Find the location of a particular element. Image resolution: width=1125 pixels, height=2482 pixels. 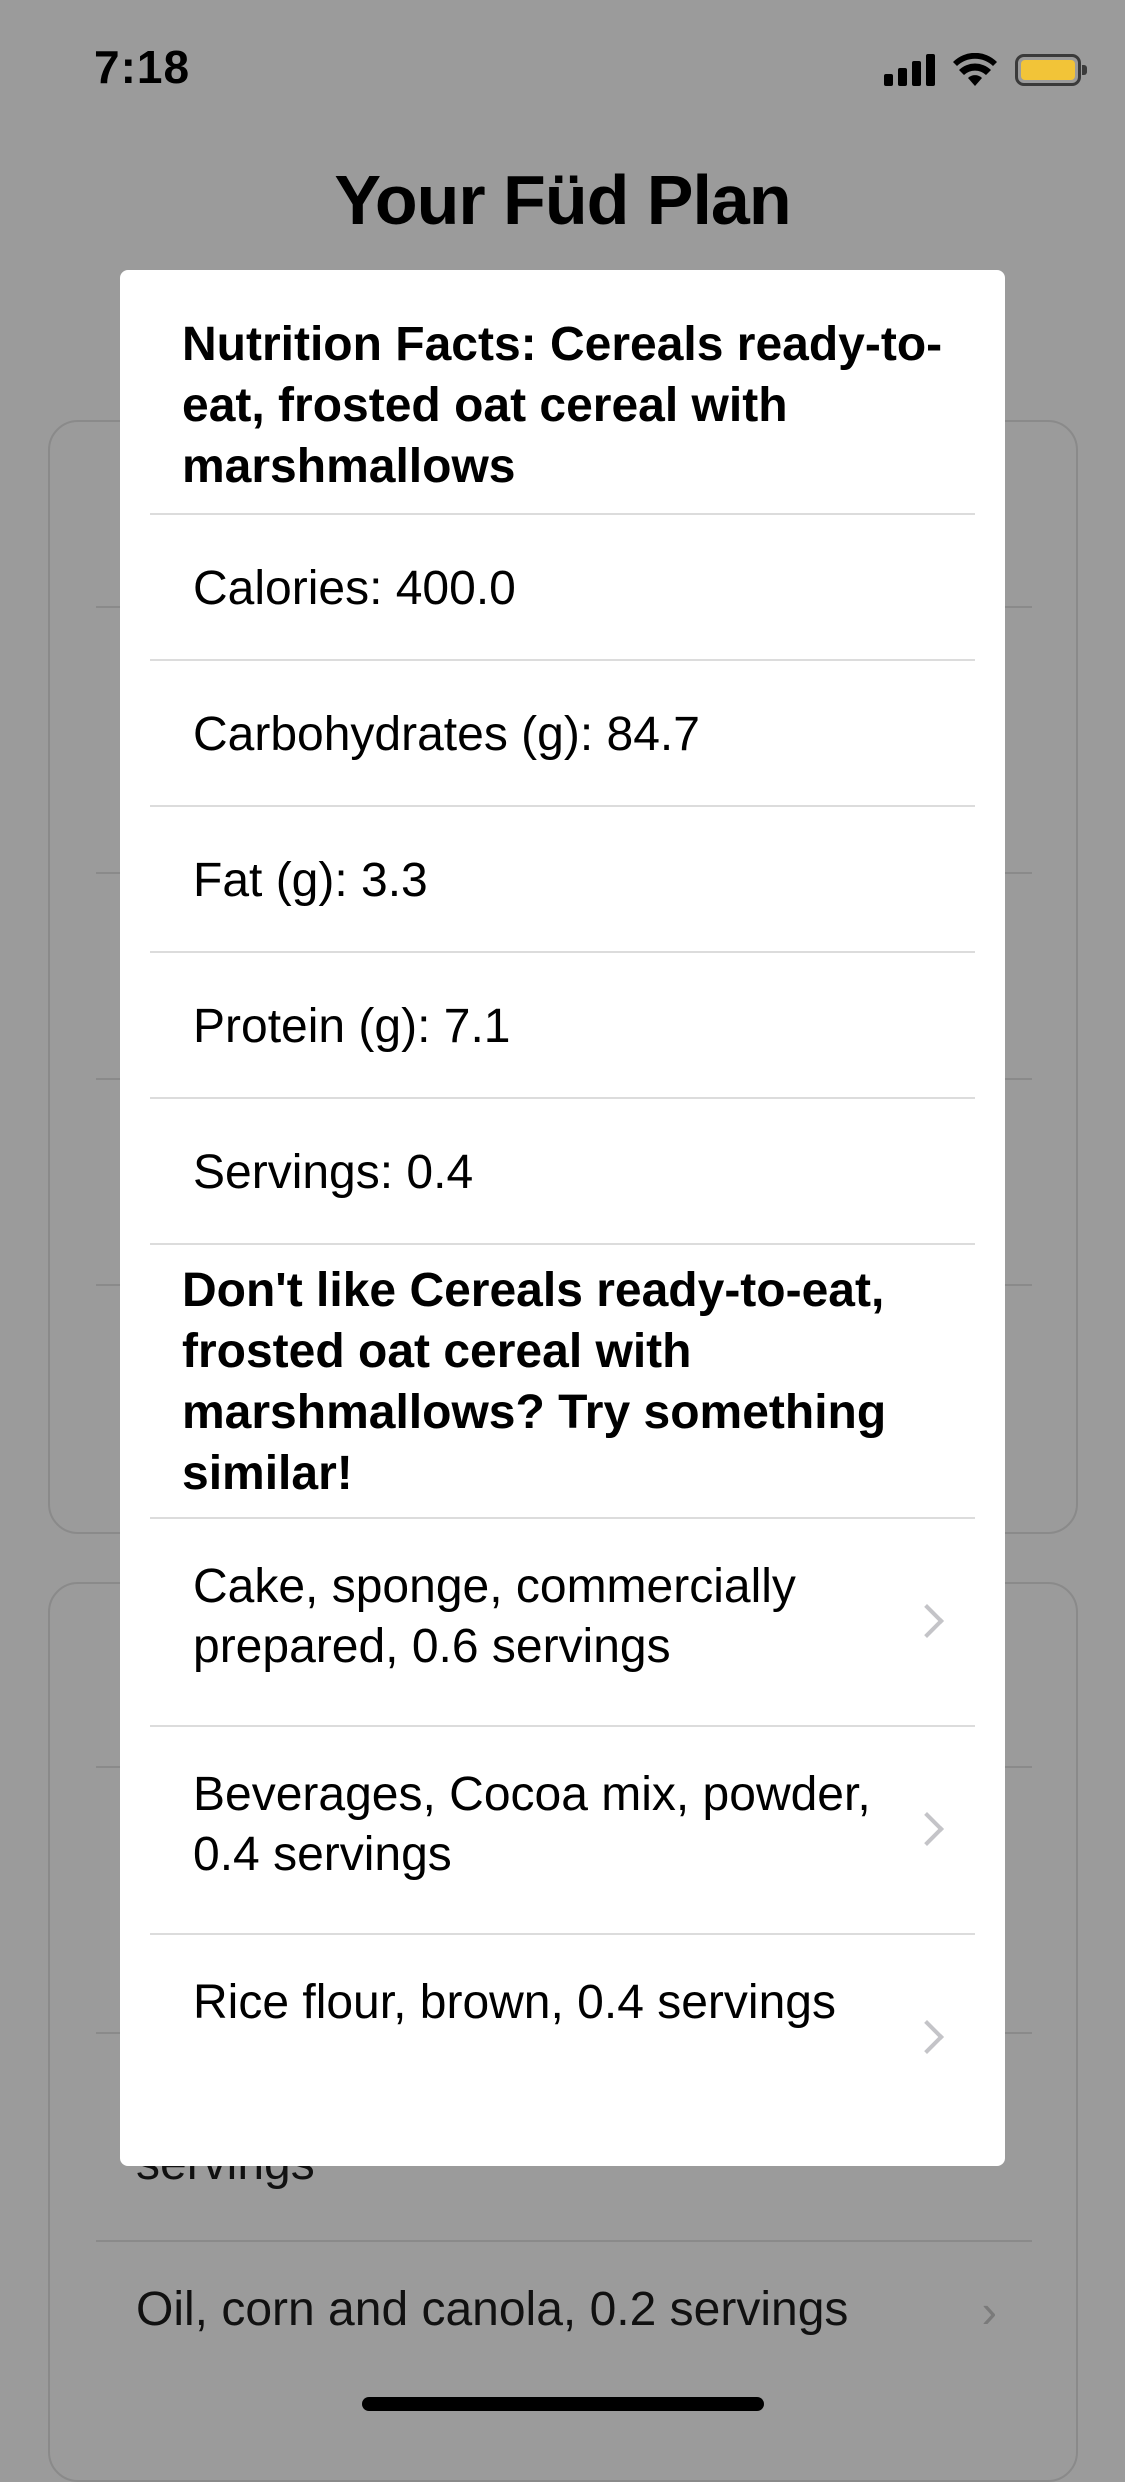

page-title: Your Füd Plan is located at coordinates (562, 200).